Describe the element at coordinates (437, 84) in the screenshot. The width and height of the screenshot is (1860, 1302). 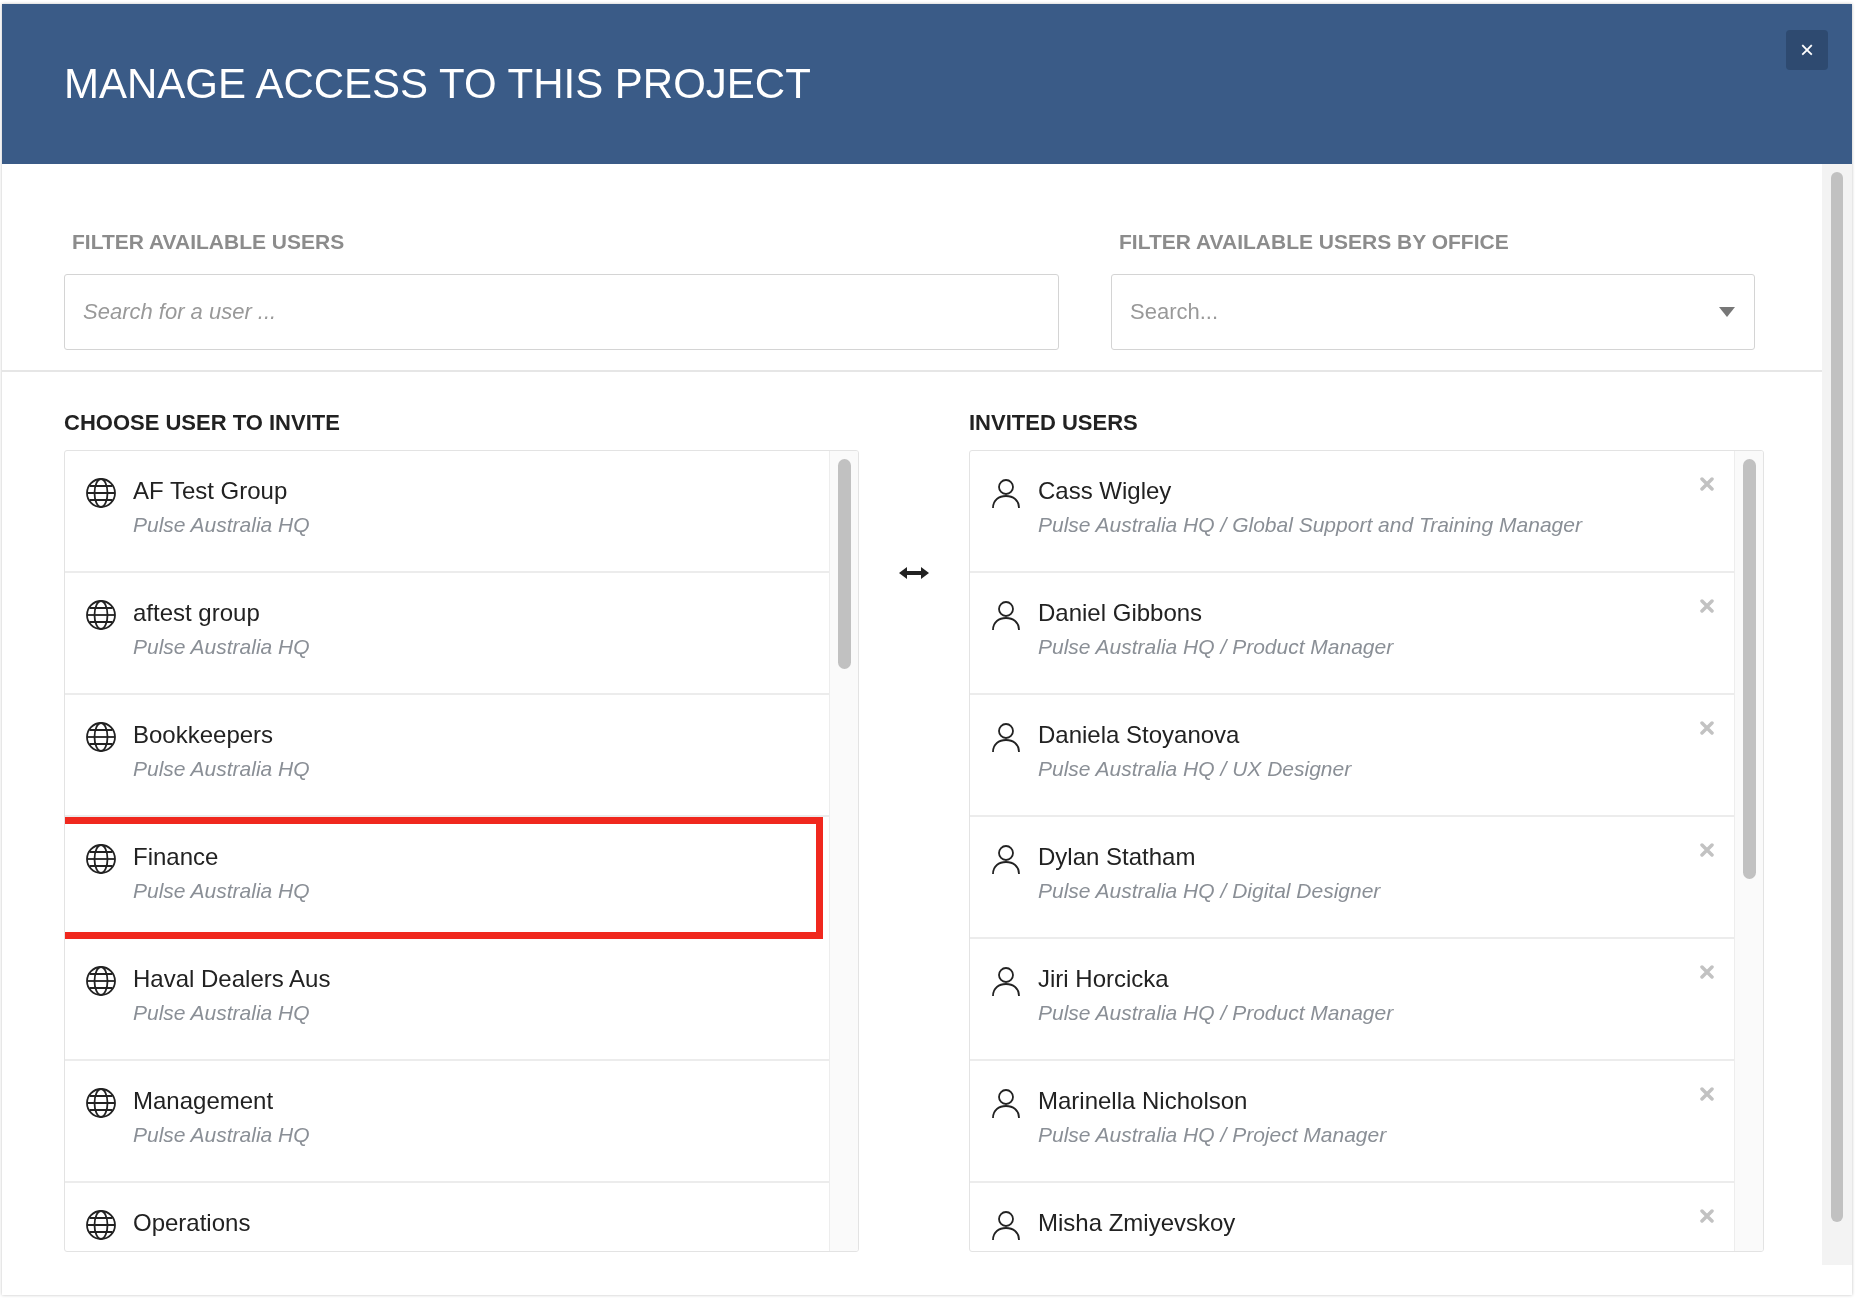
I see `dialog-title: MANAGE ACCESS TO THIS PROJECT` at that location.